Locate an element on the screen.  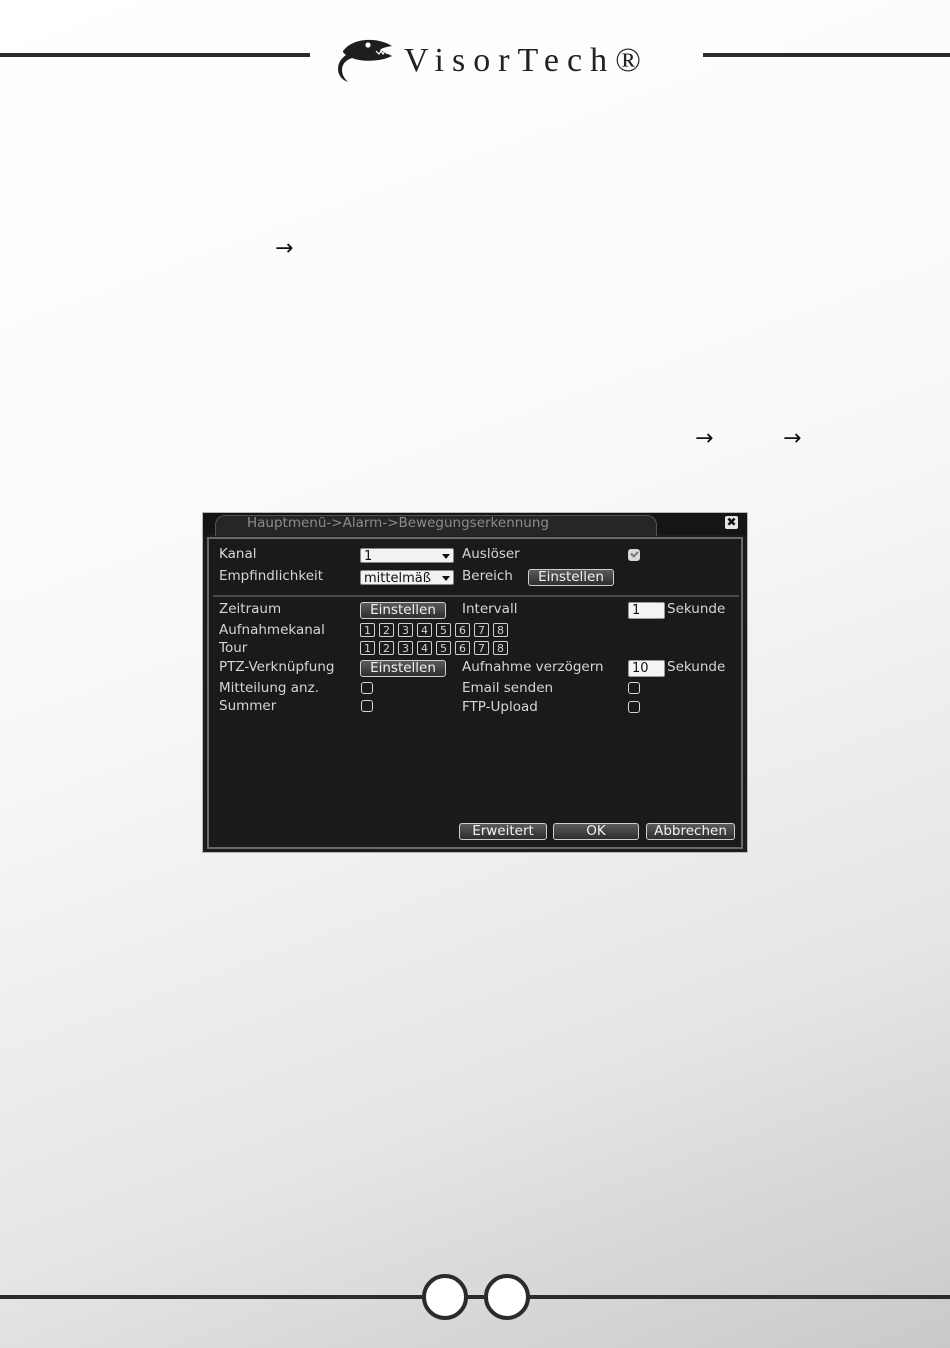
footer-rule is located at coordinates (475, 1297).